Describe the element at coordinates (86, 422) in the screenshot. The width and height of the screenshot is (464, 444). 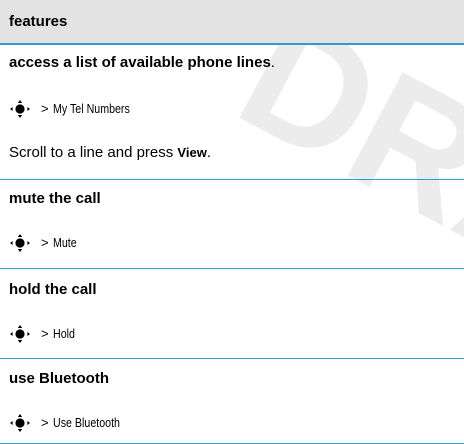
I see `menu-command: Use Bluetooth` at that location.